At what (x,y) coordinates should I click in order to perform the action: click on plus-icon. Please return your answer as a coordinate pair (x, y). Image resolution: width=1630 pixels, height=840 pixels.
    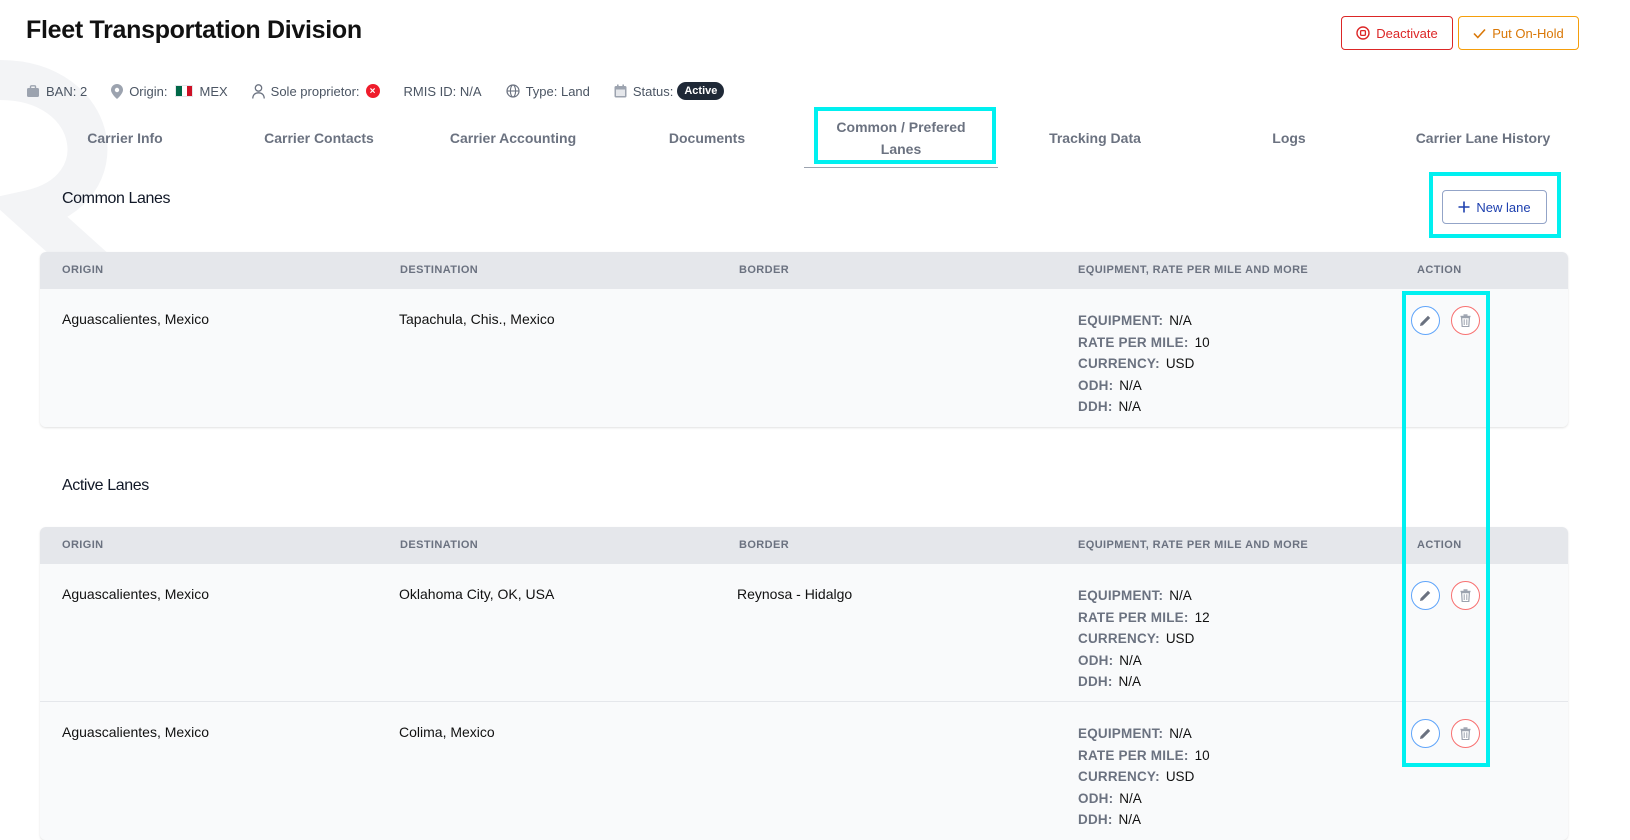
    Looking at the image, I should click on (1464, 207).